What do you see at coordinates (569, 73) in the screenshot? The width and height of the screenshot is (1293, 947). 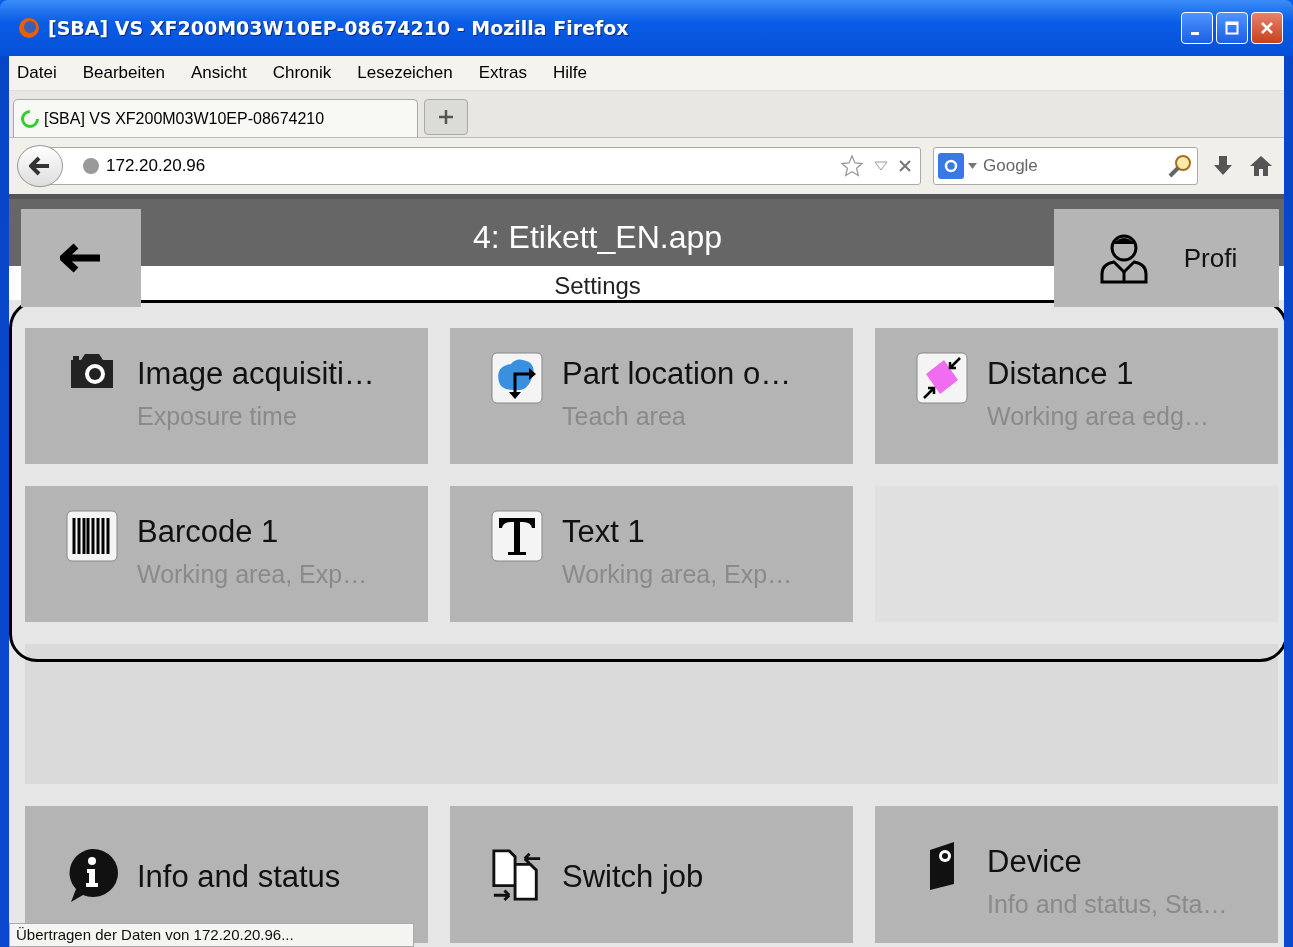 I see `menu-item: Hilfe` at bounding box center [569, 73].